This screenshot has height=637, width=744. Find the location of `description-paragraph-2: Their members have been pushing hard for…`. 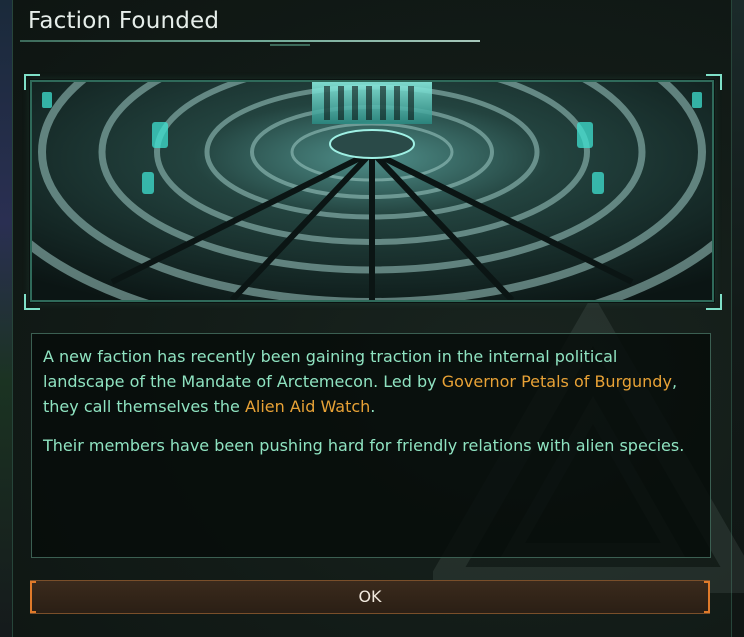

description-paragraph-2: Their members have been pushing hard for… is located at coordinates (364, 445).